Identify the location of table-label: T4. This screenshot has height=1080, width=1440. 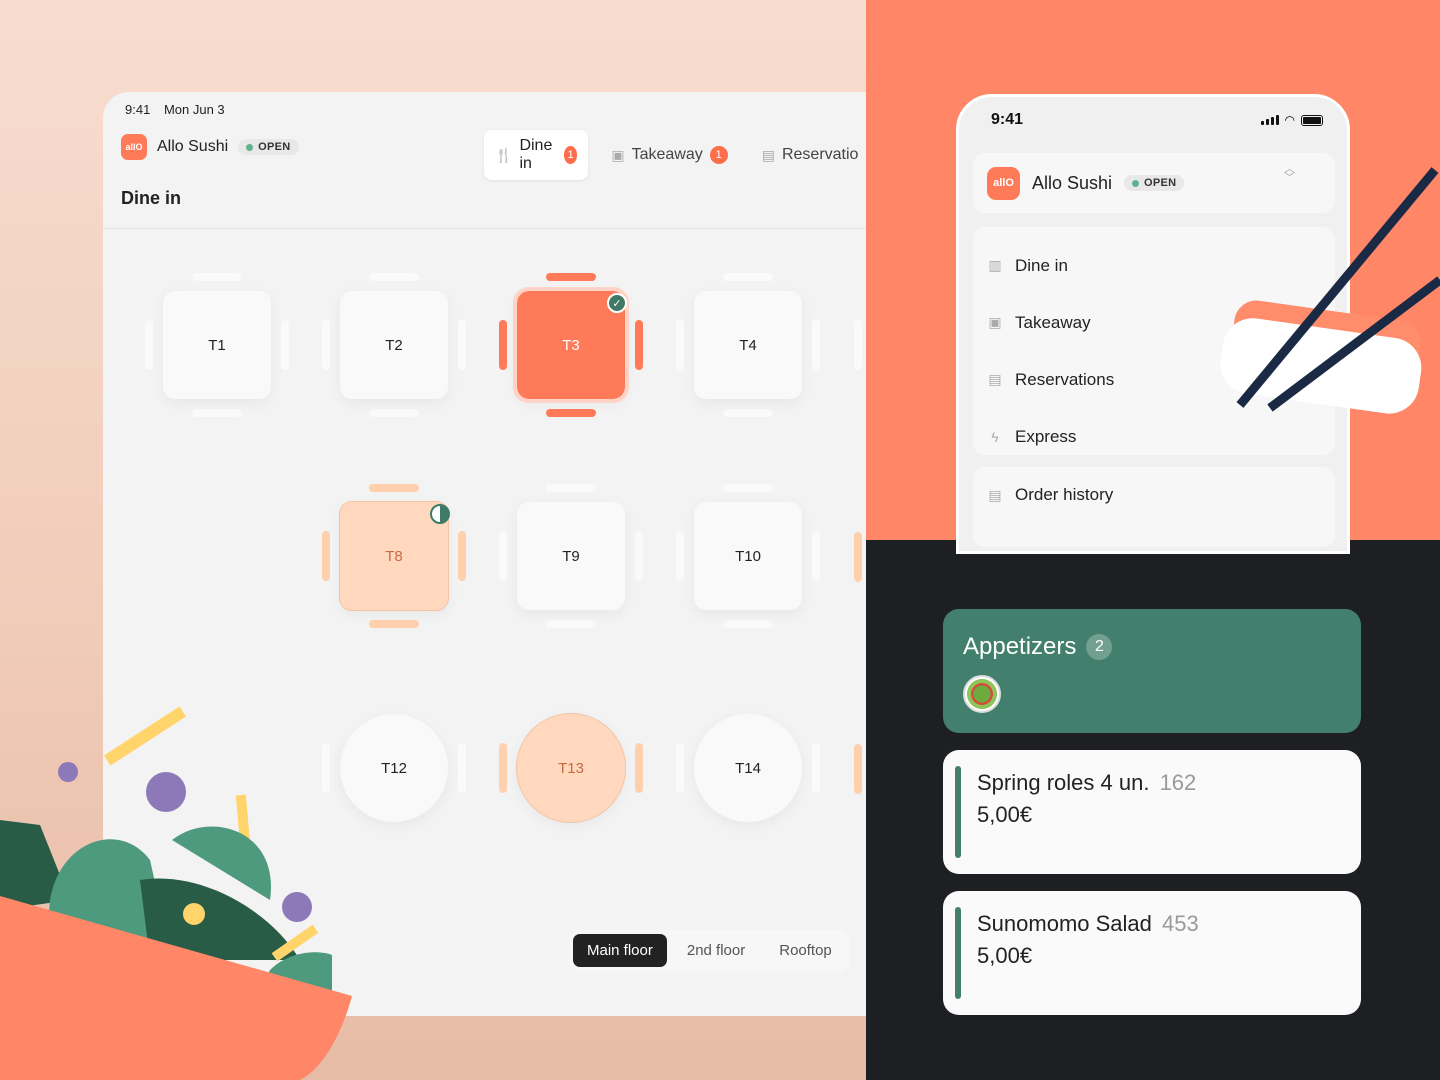
(748, 345).